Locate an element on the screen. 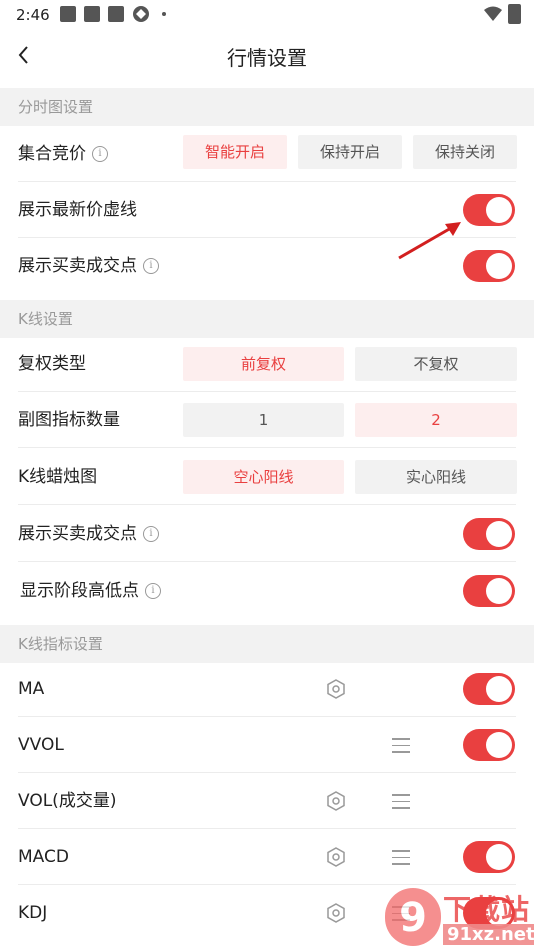  stage-points-label: 显示阶段高低点 i is located at coordinates (90, 591).